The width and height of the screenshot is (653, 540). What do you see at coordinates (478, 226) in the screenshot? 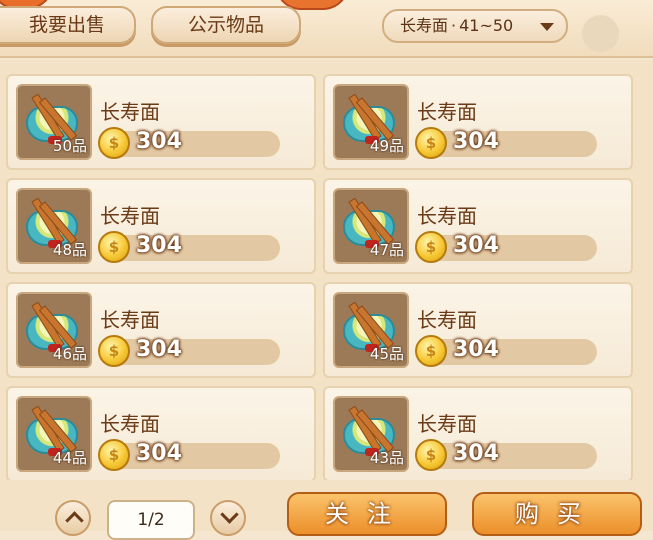
I see `item-card: 47品 长寿面 $ 304` at bounding box center [478, 226].